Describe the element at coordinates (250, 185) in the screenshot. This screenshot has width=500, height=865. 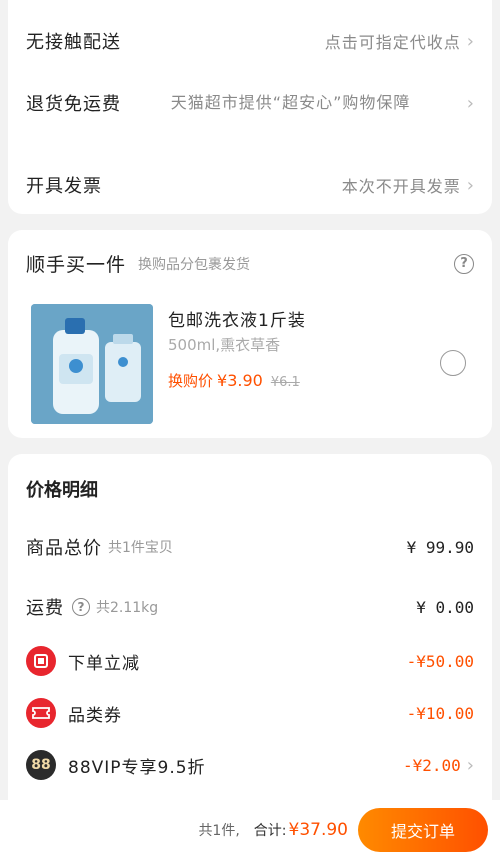
I see `invoice-row: 开具发票 本次不开具发票 ›` at that location.